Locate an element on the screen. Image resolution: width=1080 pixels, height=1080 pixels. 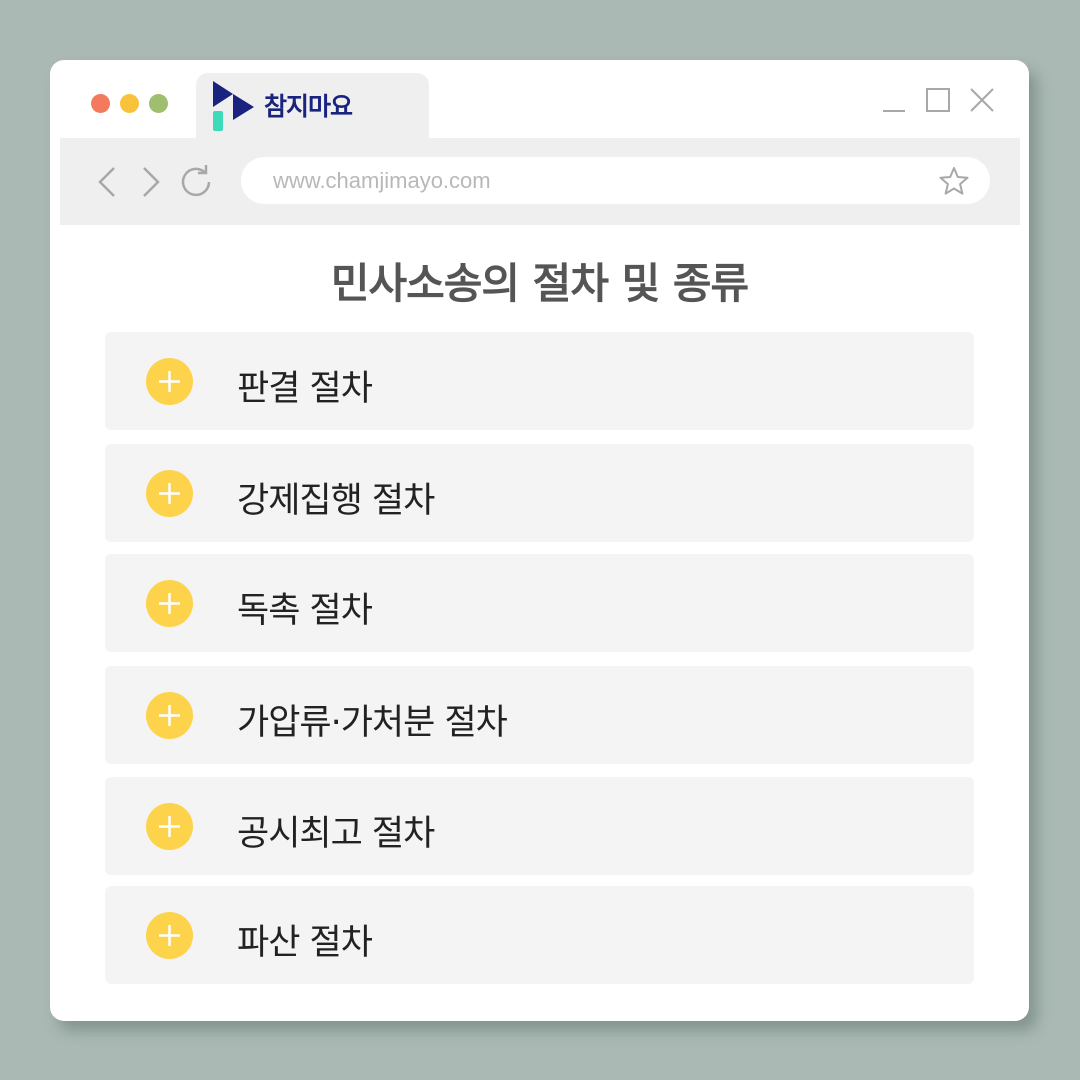
browser-toolbar: www.chamjimayo.com is located at coordinates (540, 181).